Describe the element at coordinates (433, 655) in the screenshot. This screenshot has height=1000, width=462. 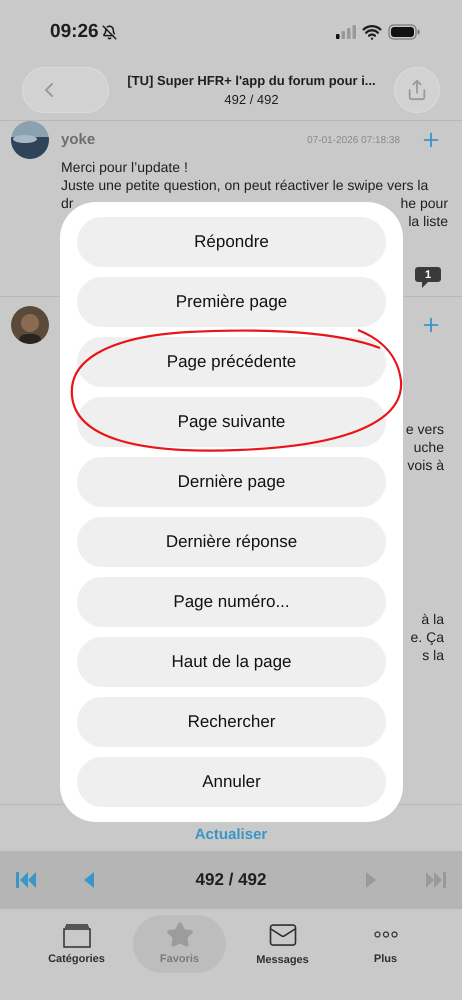
I see `post-text: s la` at that location.